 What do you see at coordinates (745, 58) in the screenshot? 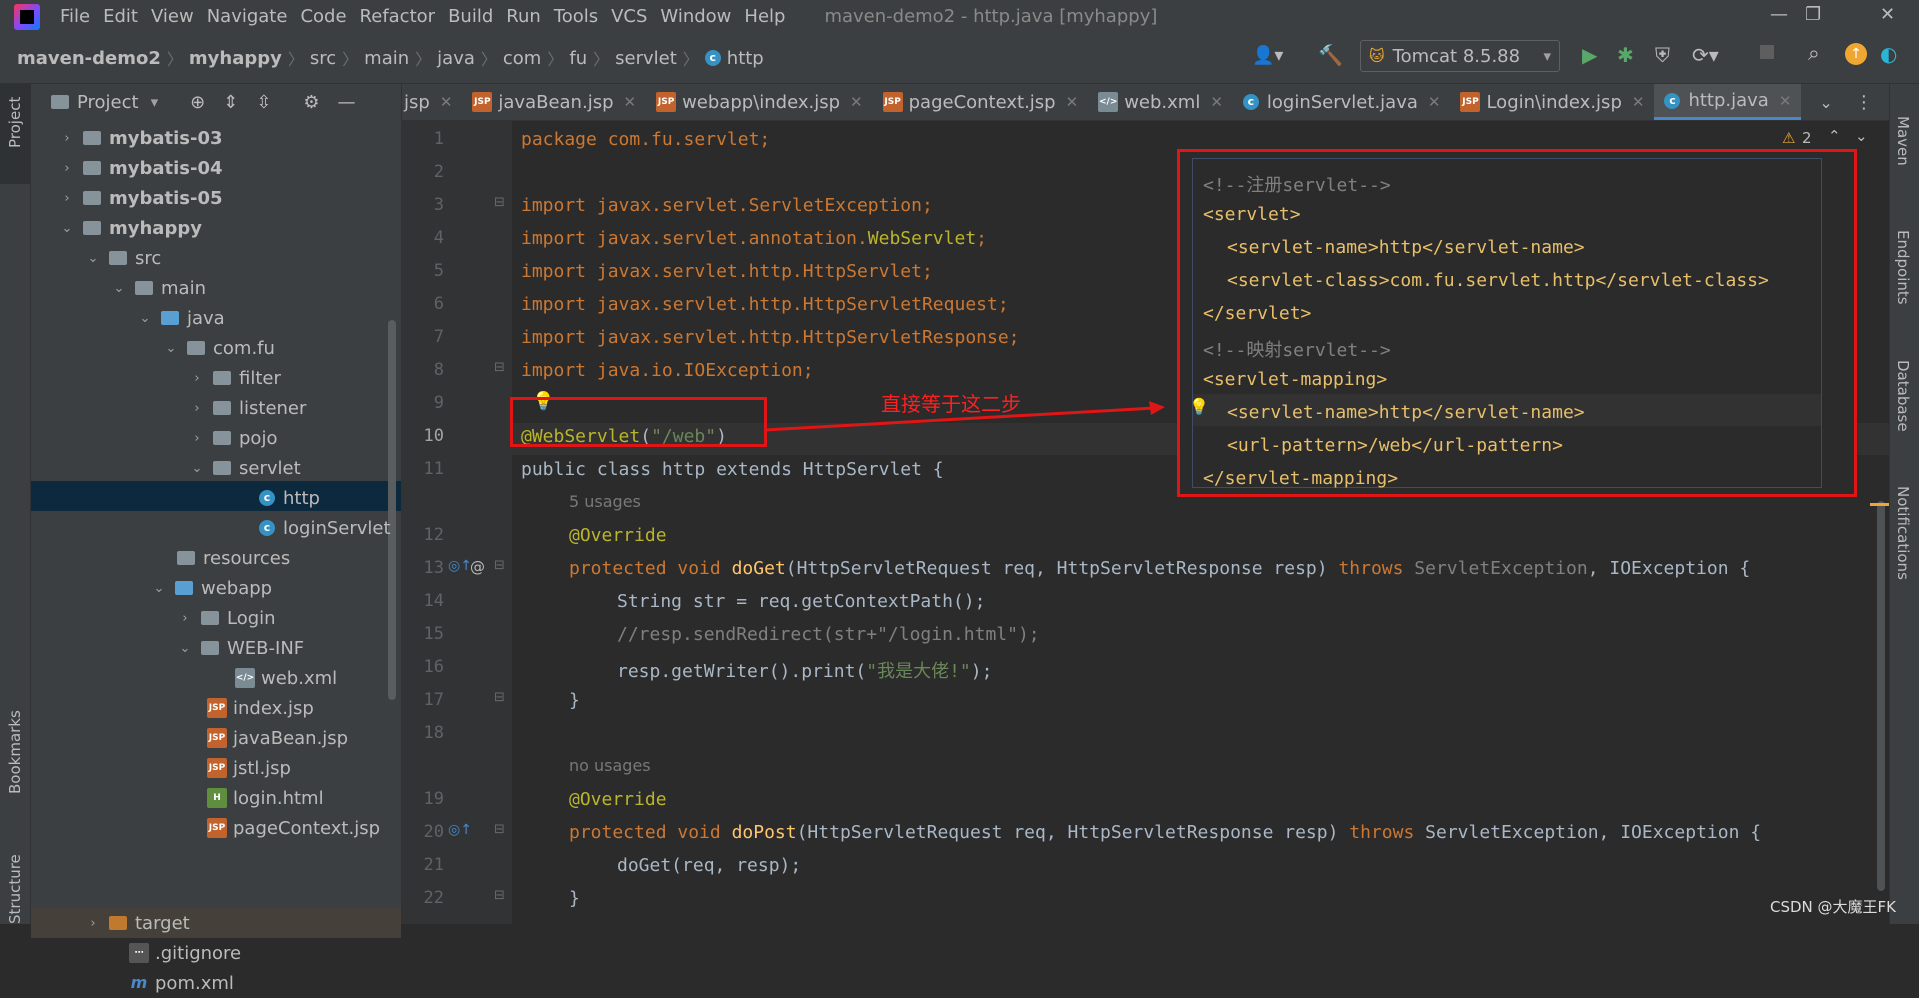
I see `breadcrumb-http: http` at bounding box center [745, 58].